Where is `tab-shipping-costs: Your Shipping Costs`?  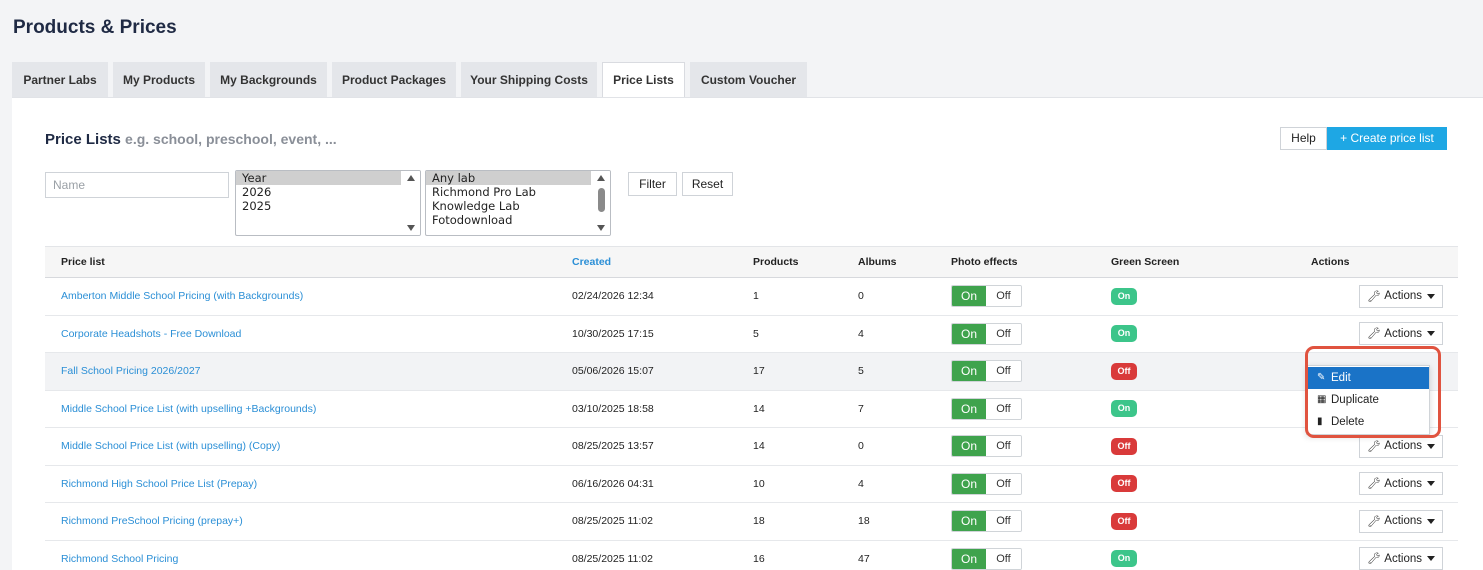
tab-shipping-costs: Your Shipping Costs is located at coordinates (529, 79).